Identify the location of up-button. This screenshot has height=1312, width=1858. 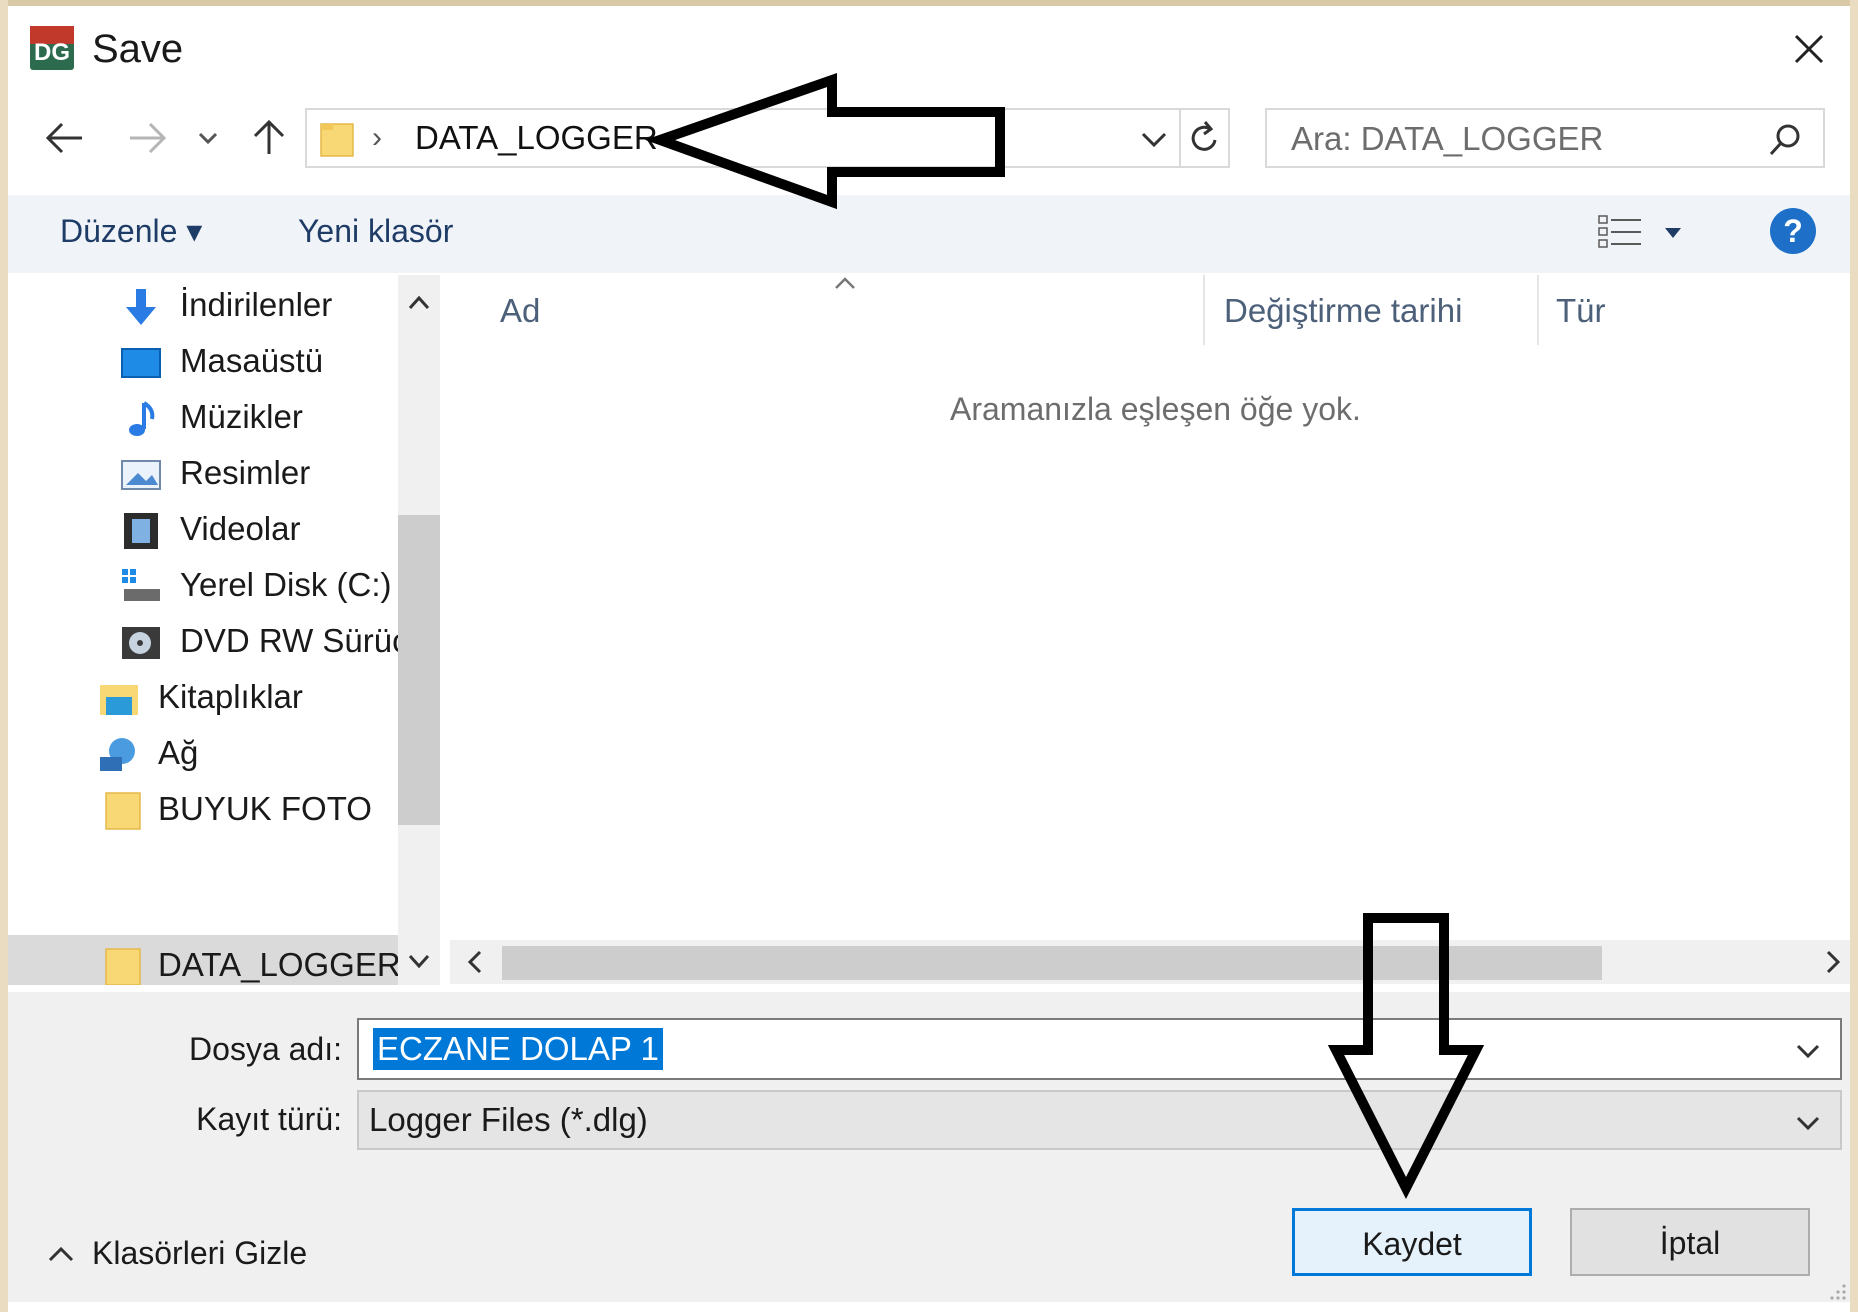
(269, 137).